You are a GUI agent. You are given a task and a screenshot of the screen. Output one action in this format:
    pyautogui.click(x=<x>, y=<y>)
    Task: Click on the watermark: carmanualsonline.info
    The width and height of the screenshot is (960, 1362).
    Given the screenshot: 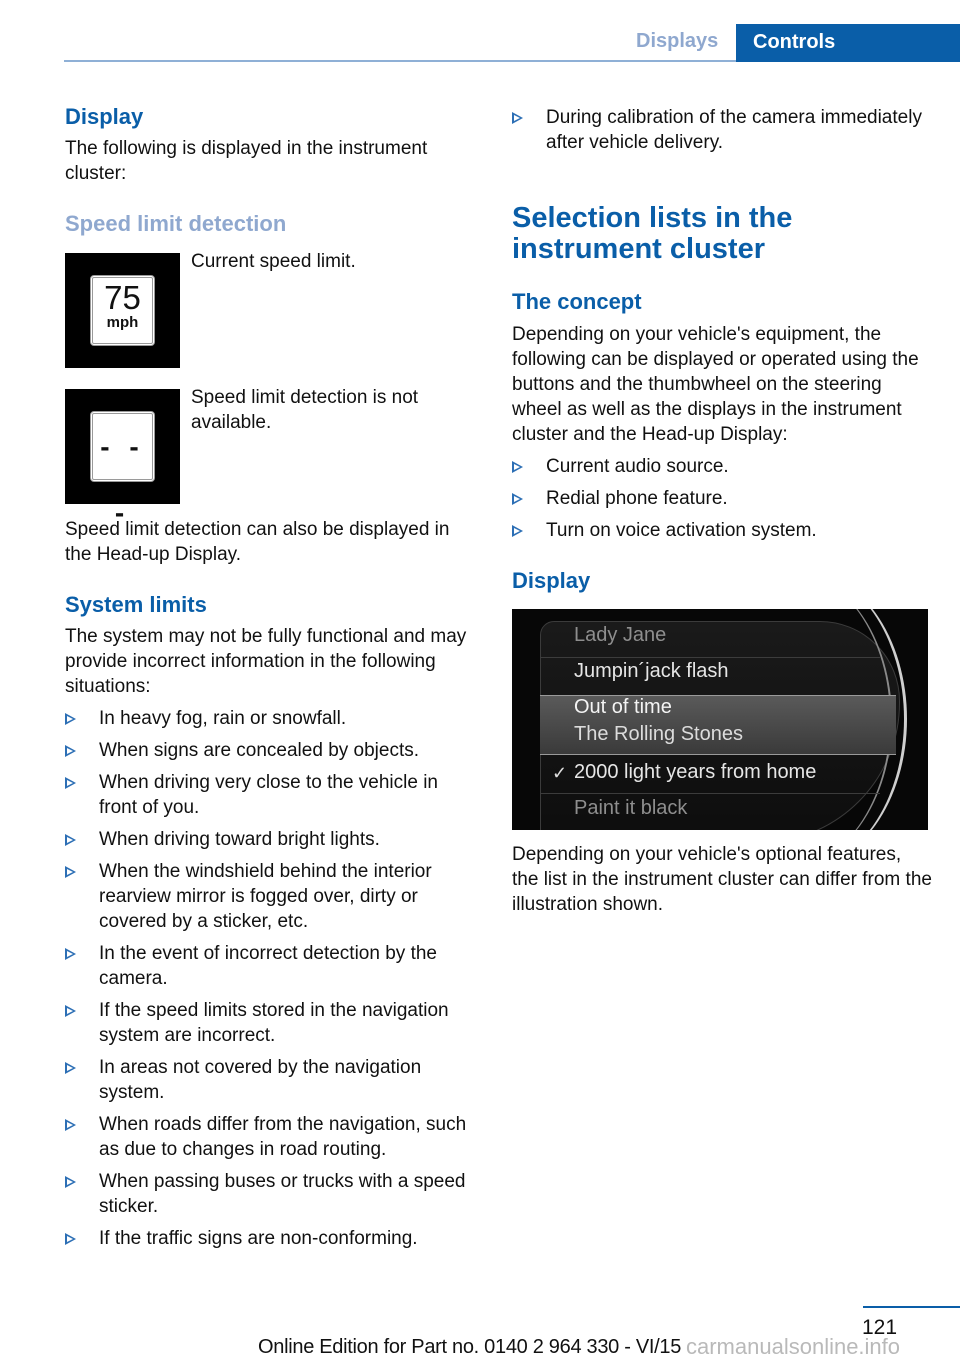 What is the action you would take?
    pyautogui.click(x=793, y=1346)
    